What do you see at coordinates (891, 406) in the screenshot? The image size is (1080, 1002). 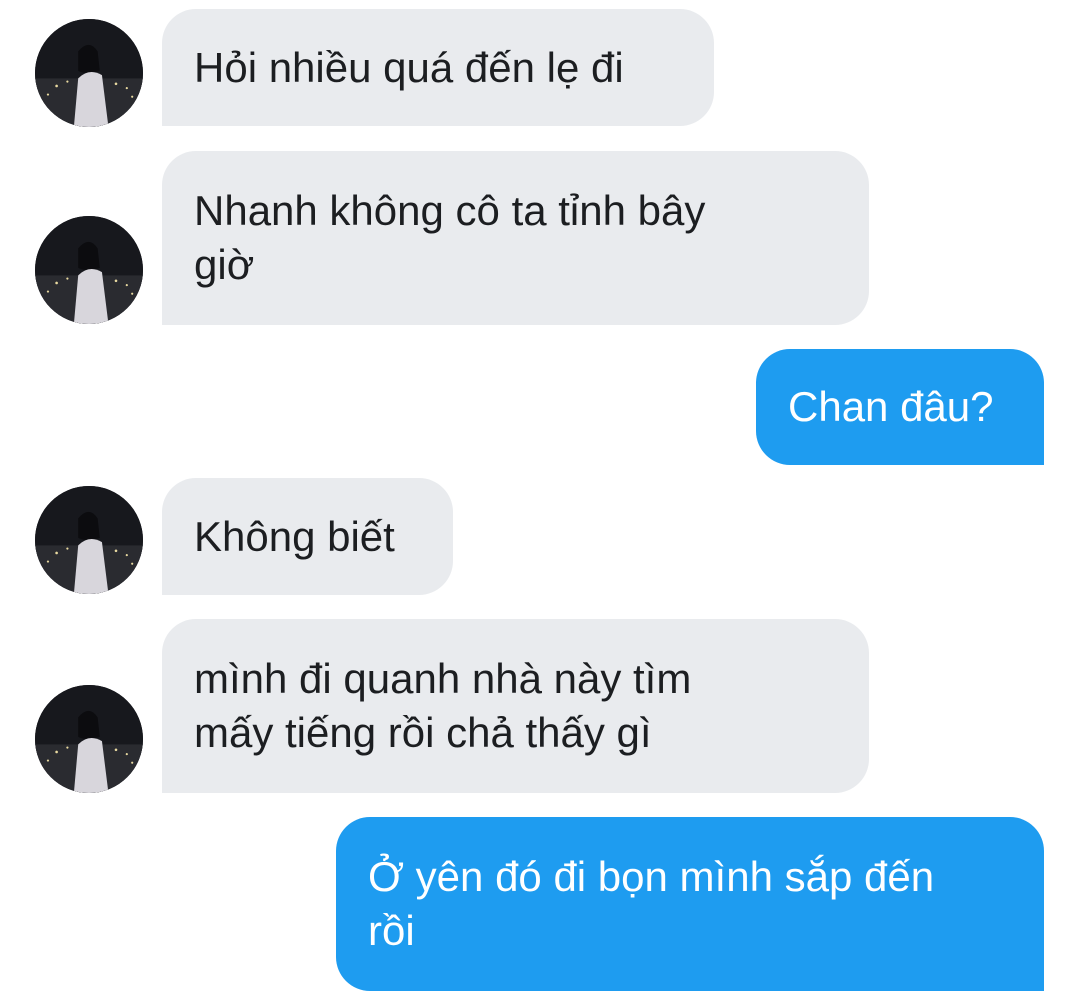 I see `message-text: Chan đâu?` at bounding box center [891, 406].